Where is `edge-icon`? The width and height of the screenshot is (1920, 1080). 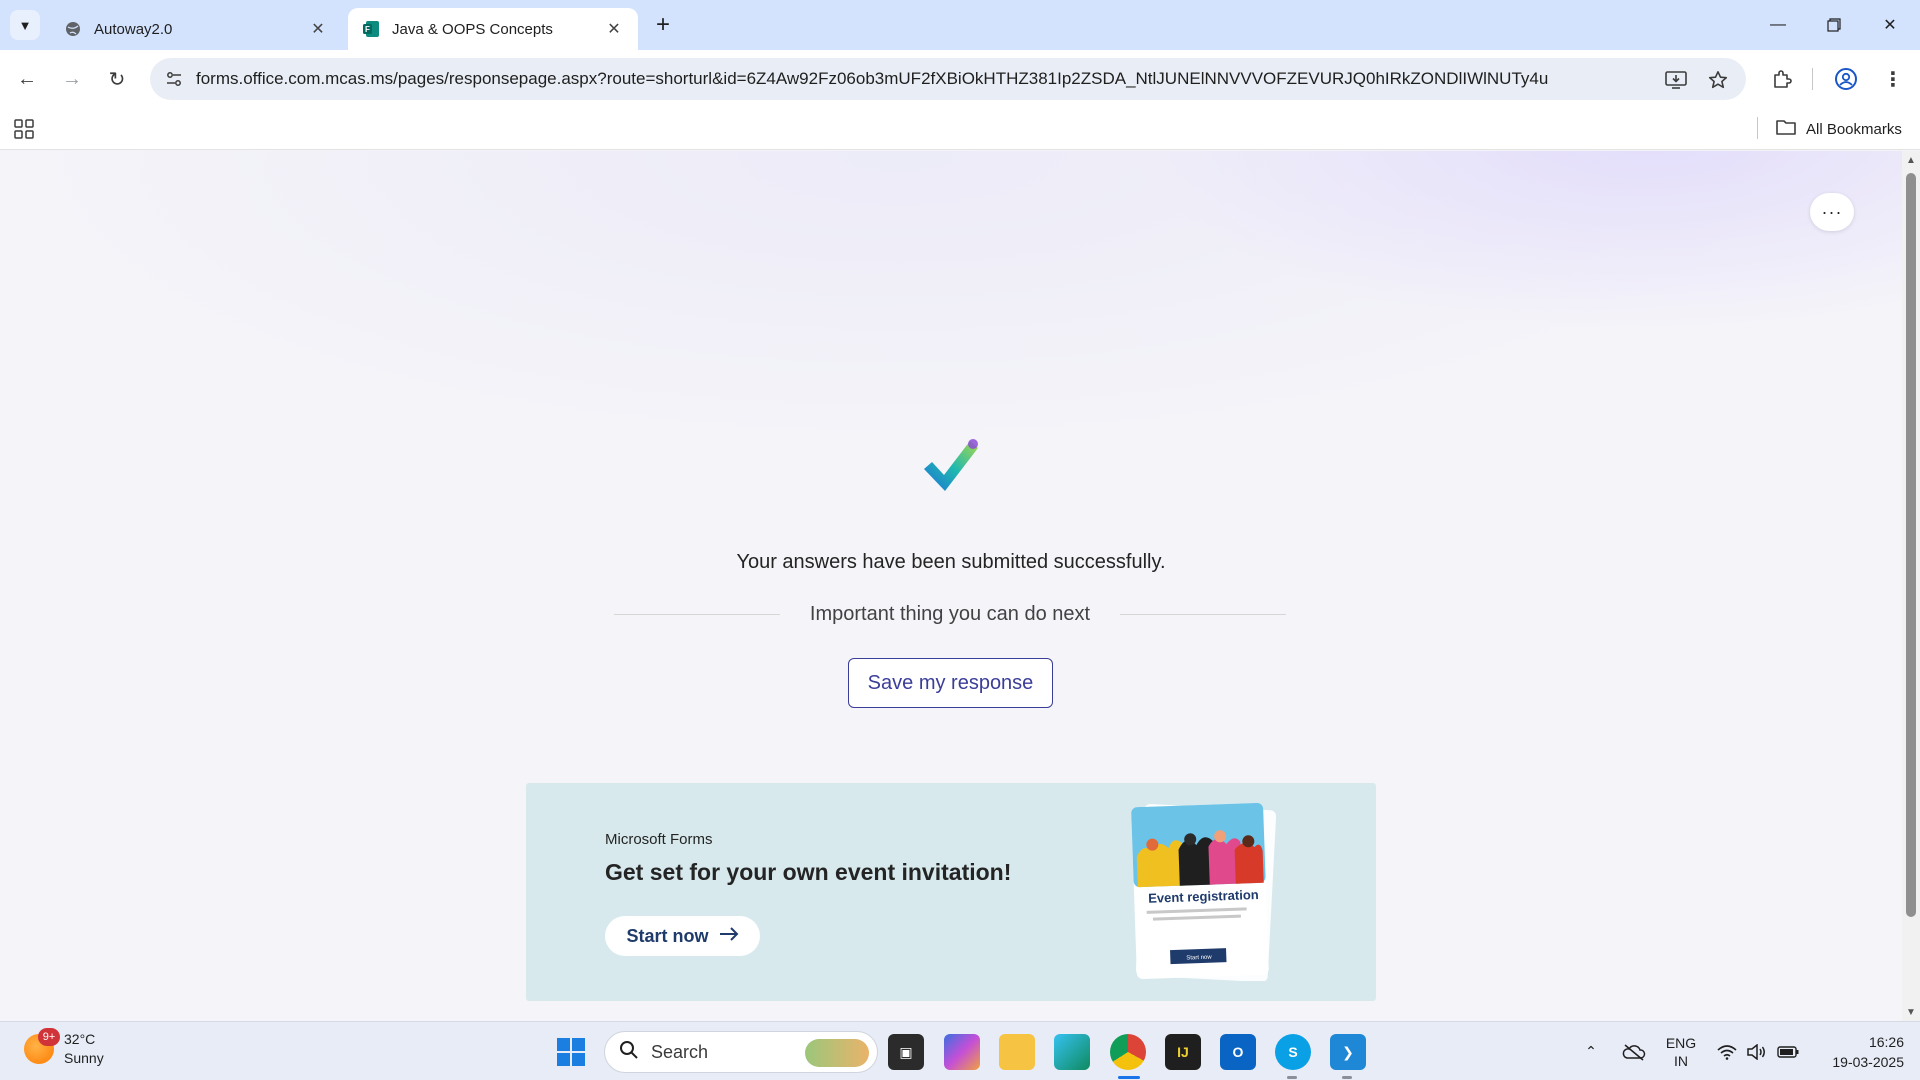 edge-icon is located at coordinates (1072, 1052).